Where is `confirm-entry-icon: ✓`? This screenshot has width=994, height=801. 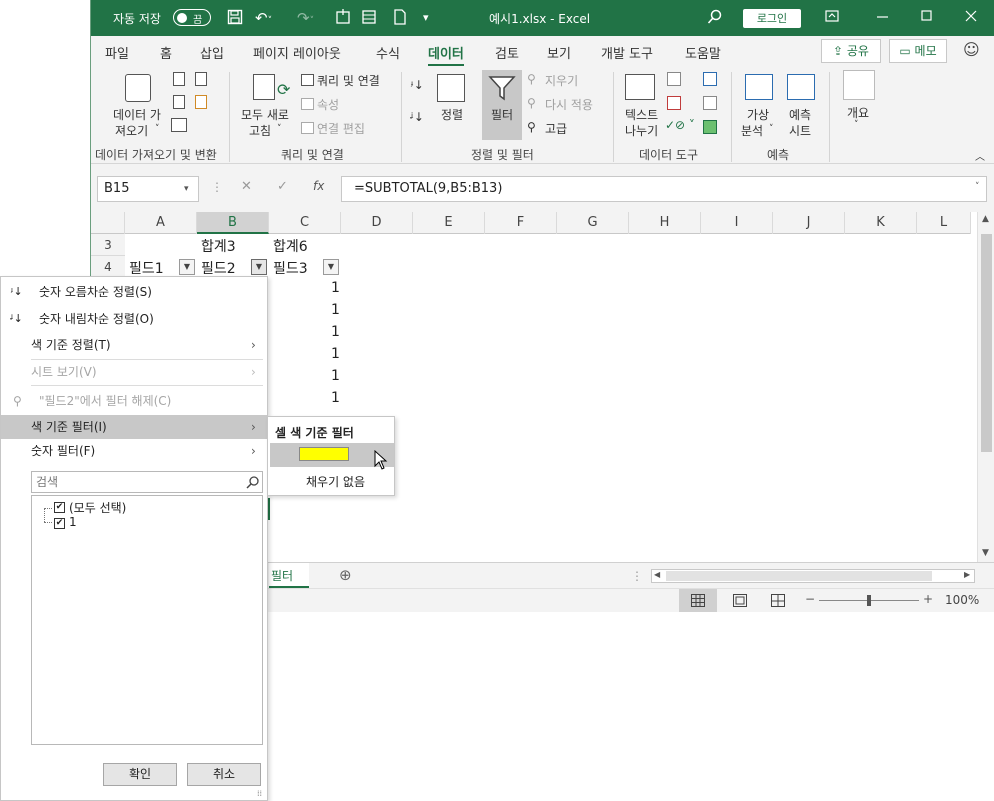
confirm-entry-icon: ✓ is located at coordinates (282, 186).